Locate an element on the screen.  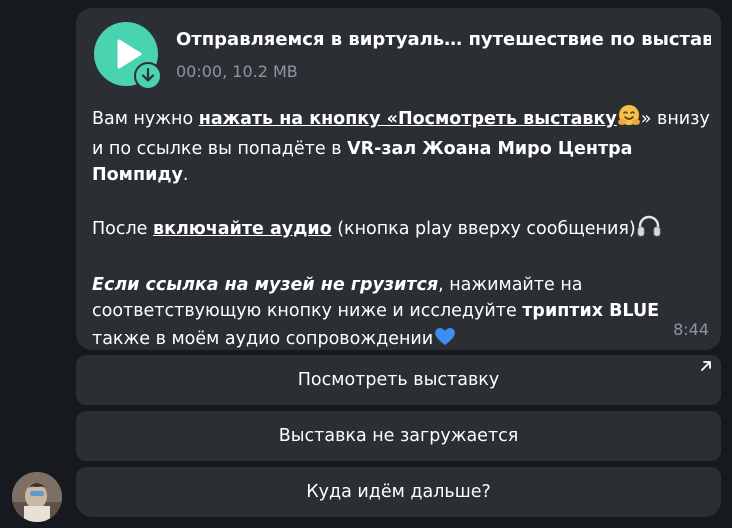
headphones-emoji is located at coordinates (649, 230).